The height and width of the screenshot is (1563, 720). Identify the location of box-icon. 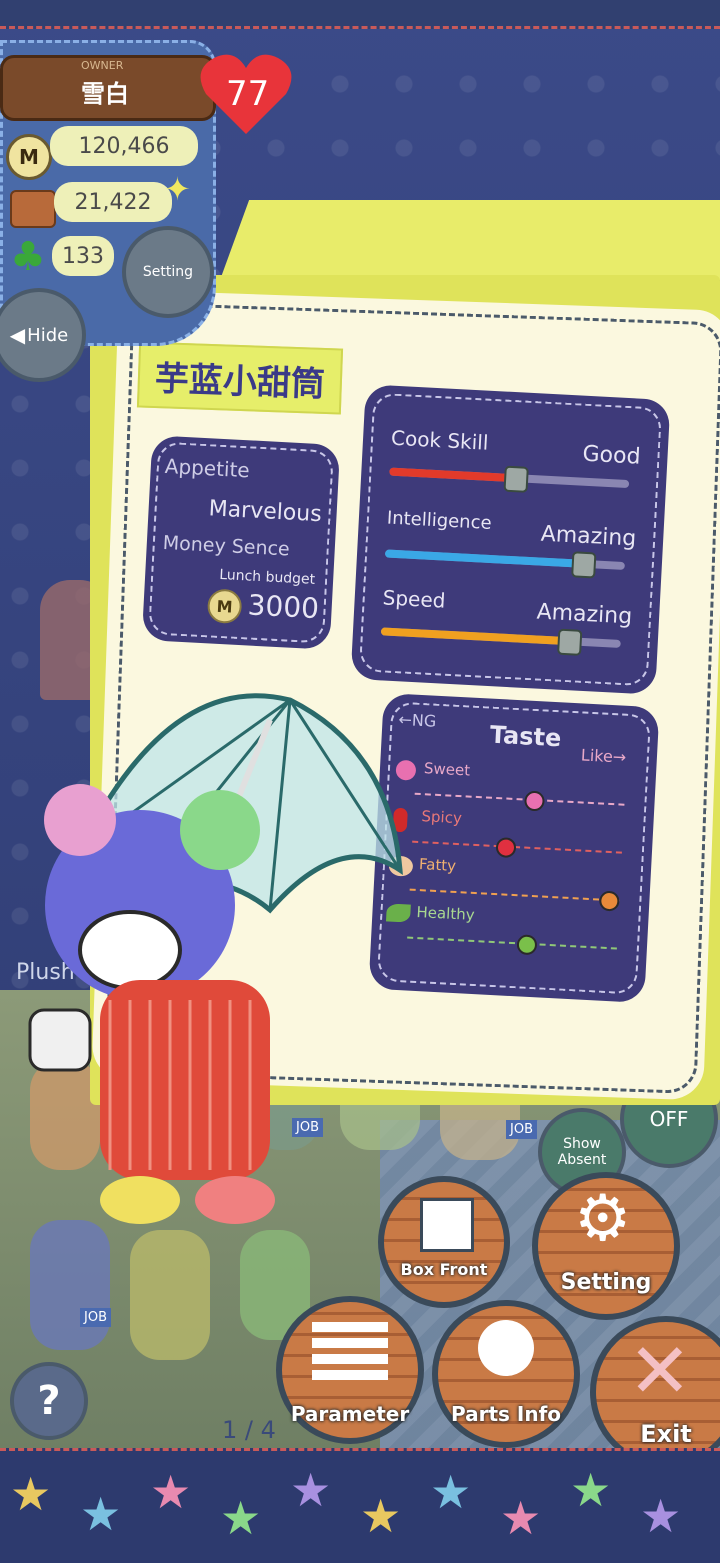
(447, 1225).